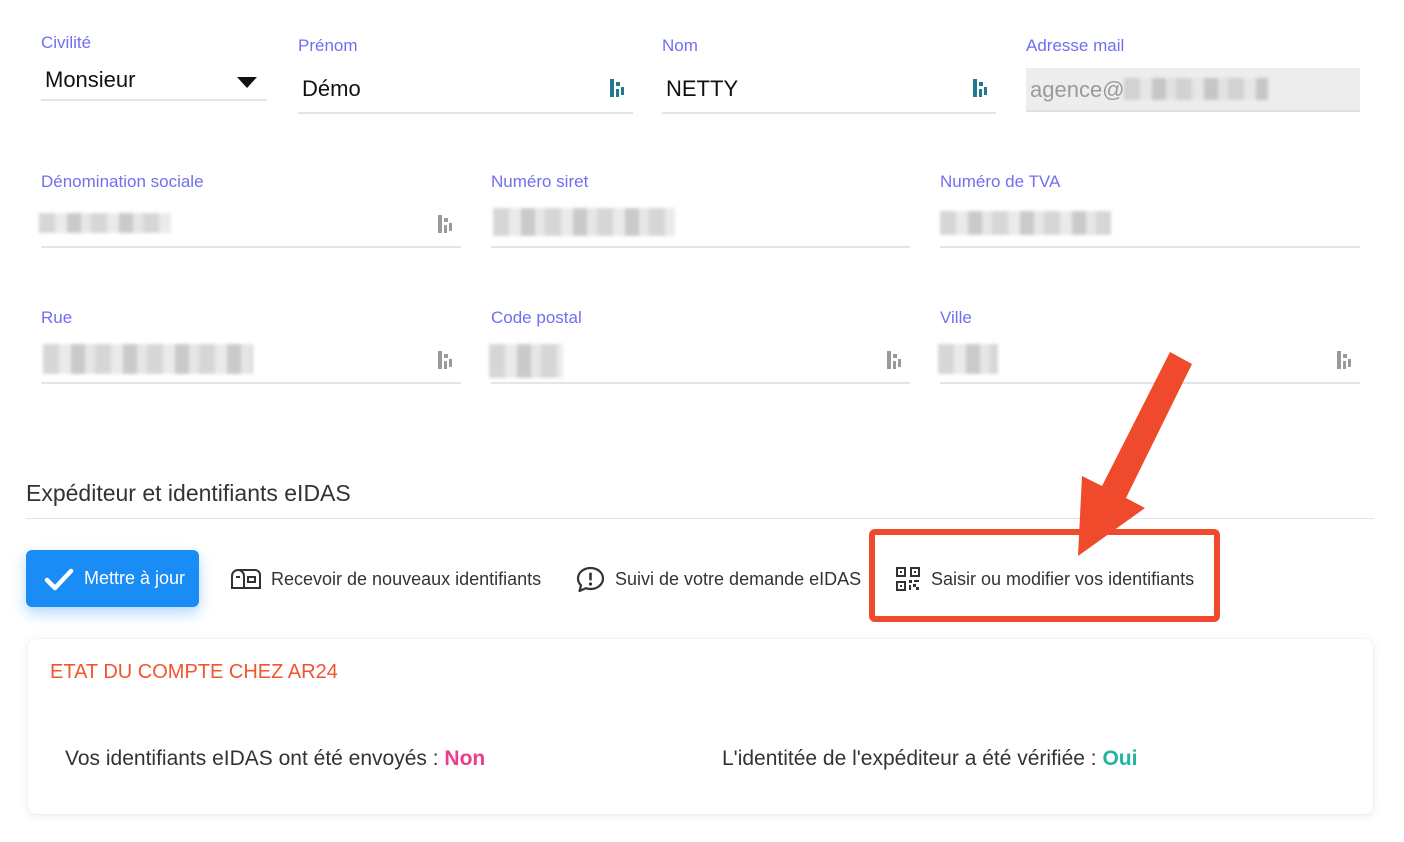  I want to click on nom-input: NETTY, so click(829, 88).